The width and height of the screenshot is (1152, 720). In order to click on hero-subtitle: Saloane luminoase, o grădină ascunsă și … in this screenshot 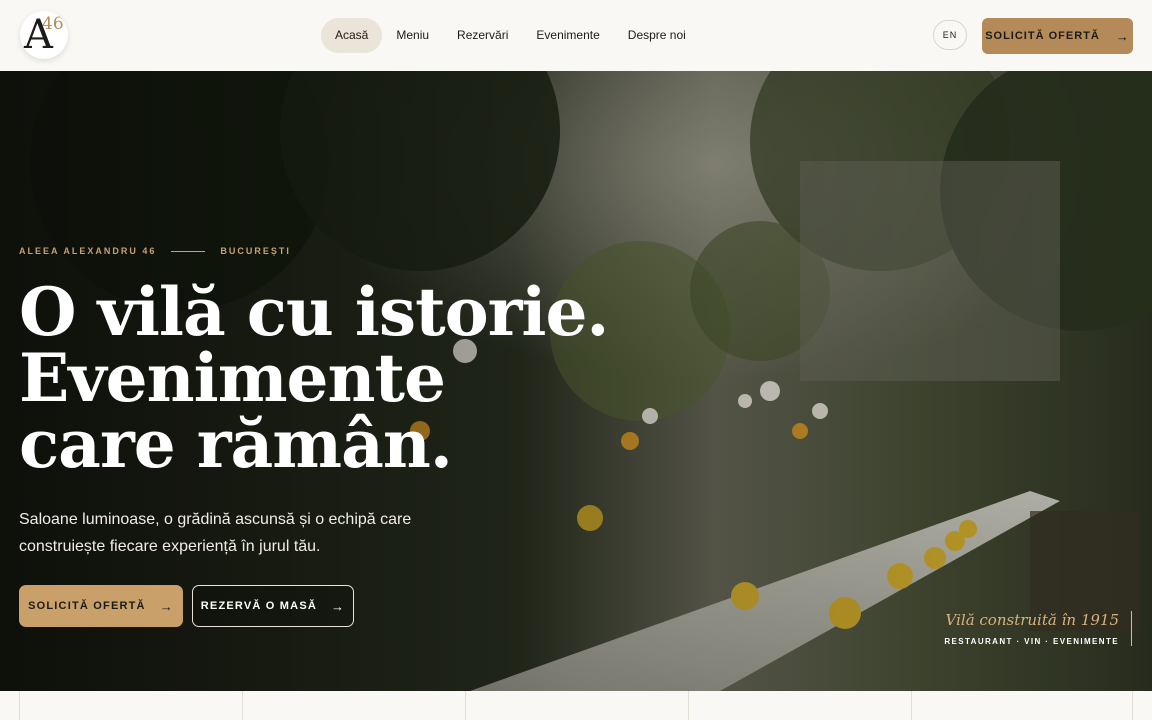, I will do `click(215, 533)`.